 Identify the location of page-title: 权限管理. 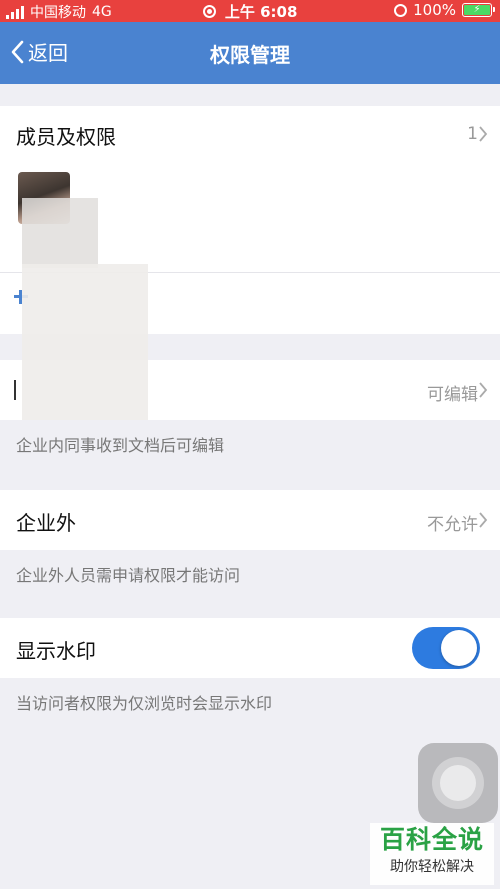
(250, 55).